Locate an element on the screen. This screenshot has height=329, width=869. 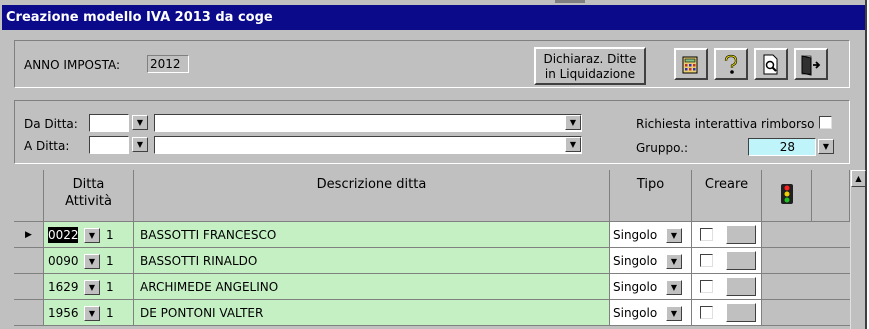
dichiaraz-line1: Dichiaraz. Ditte is located at coordinates (590, 59).